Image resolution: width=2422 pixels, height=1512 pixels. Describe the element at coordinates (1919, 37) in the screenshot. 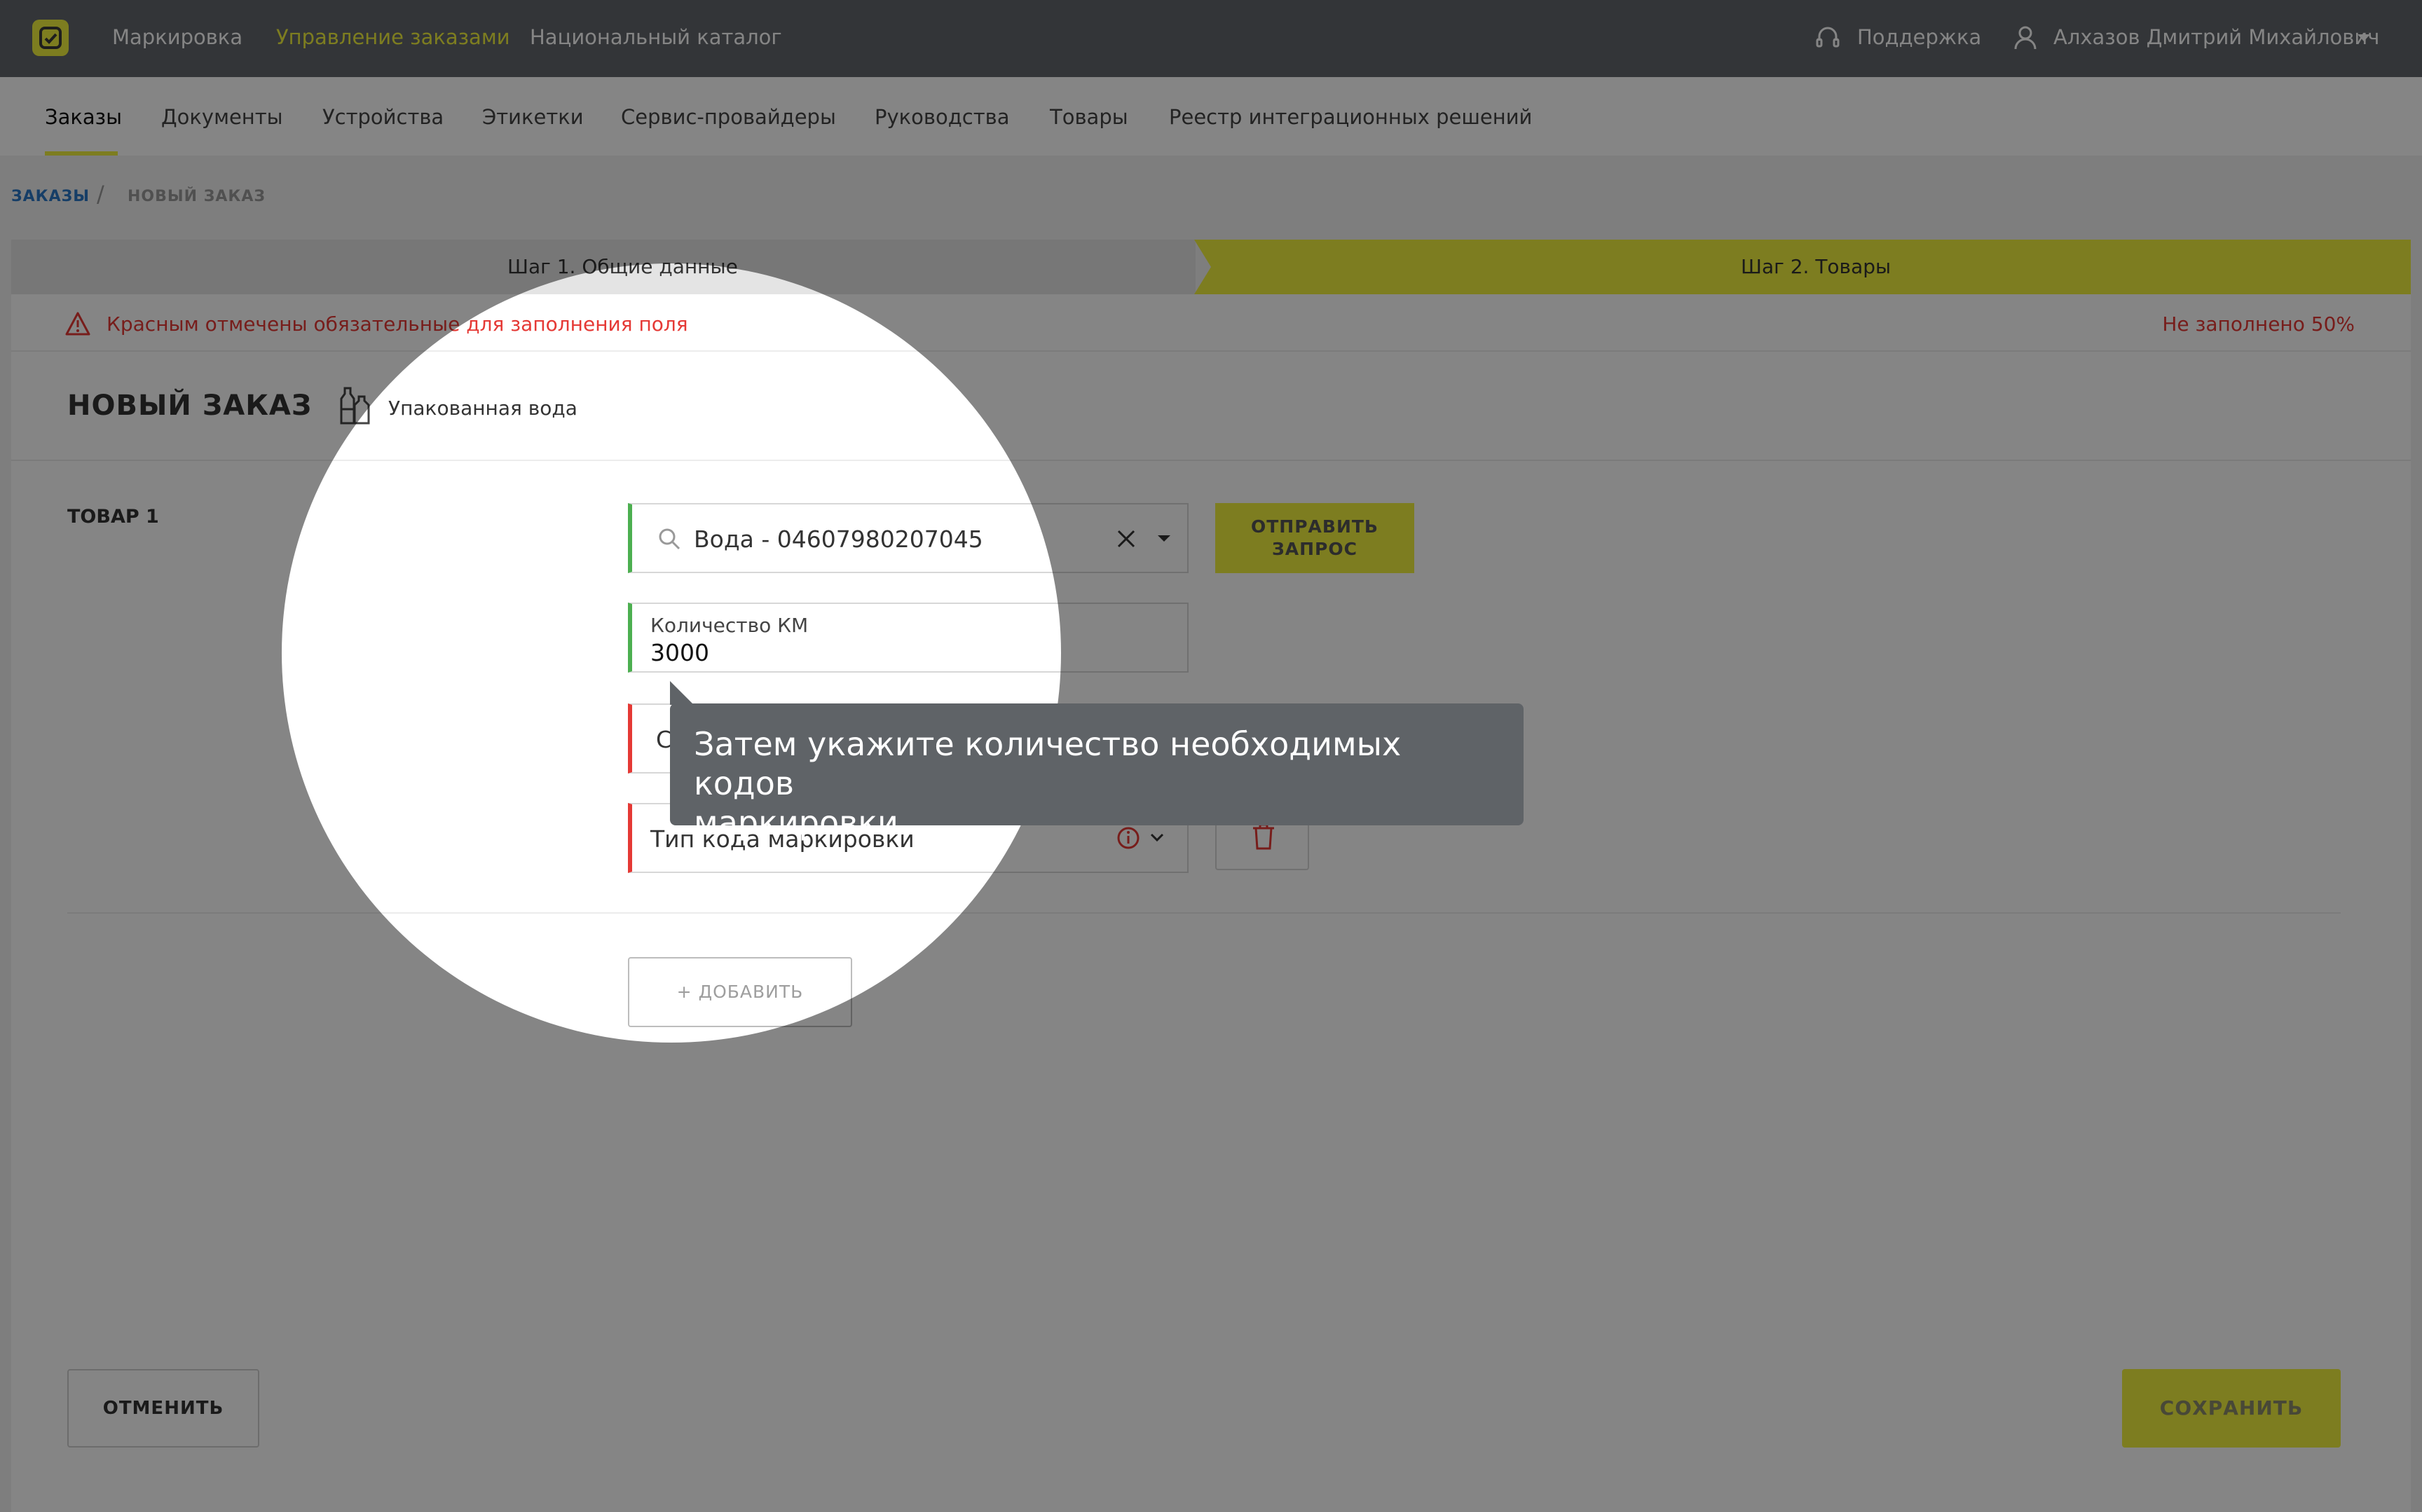

I see `support-link: Поддержка` at that location.